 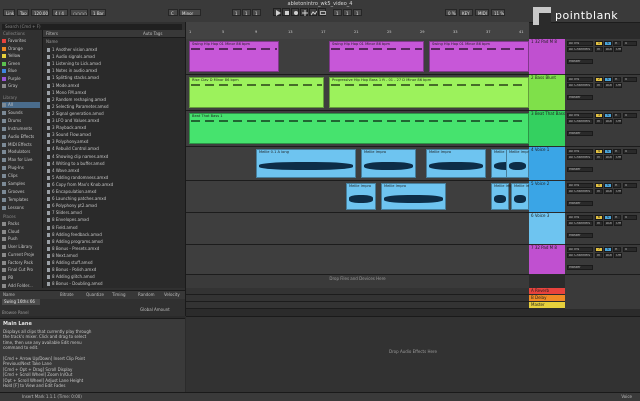 What do you see at coordinates (75, 283) in the screenshot?
I see `file-item: 8 Bonus - Doubling.amxd` at bounding box center [75, 283].